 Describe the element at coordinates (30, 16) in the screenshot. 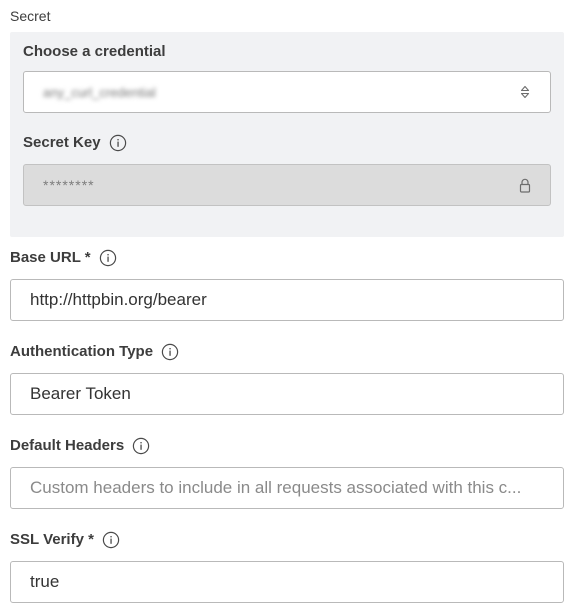

I see `secret-section-label: Secret` at that location.